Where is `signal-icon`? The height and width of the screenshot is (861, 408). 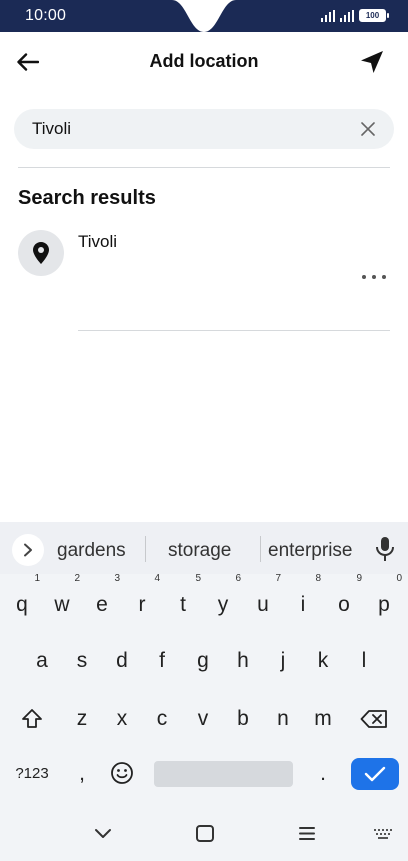 signal-icon is located at coordinates (328, 15).